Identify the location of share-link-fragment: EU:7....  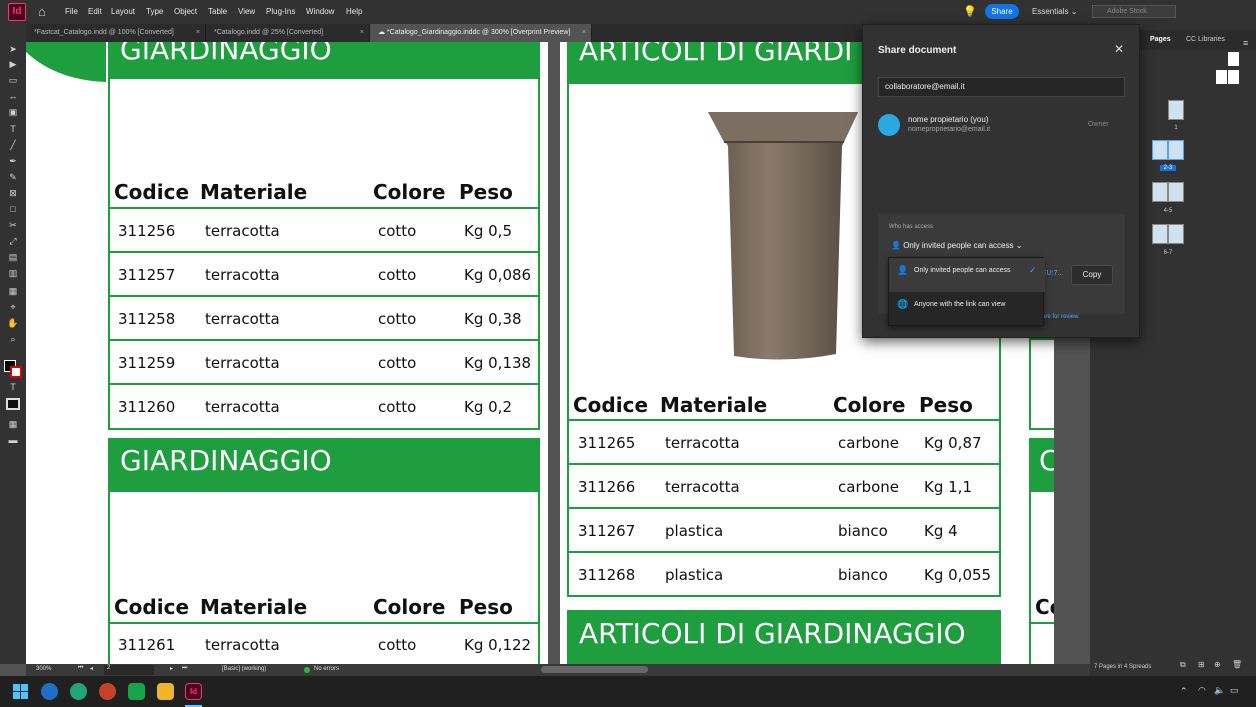
(1052, 273).